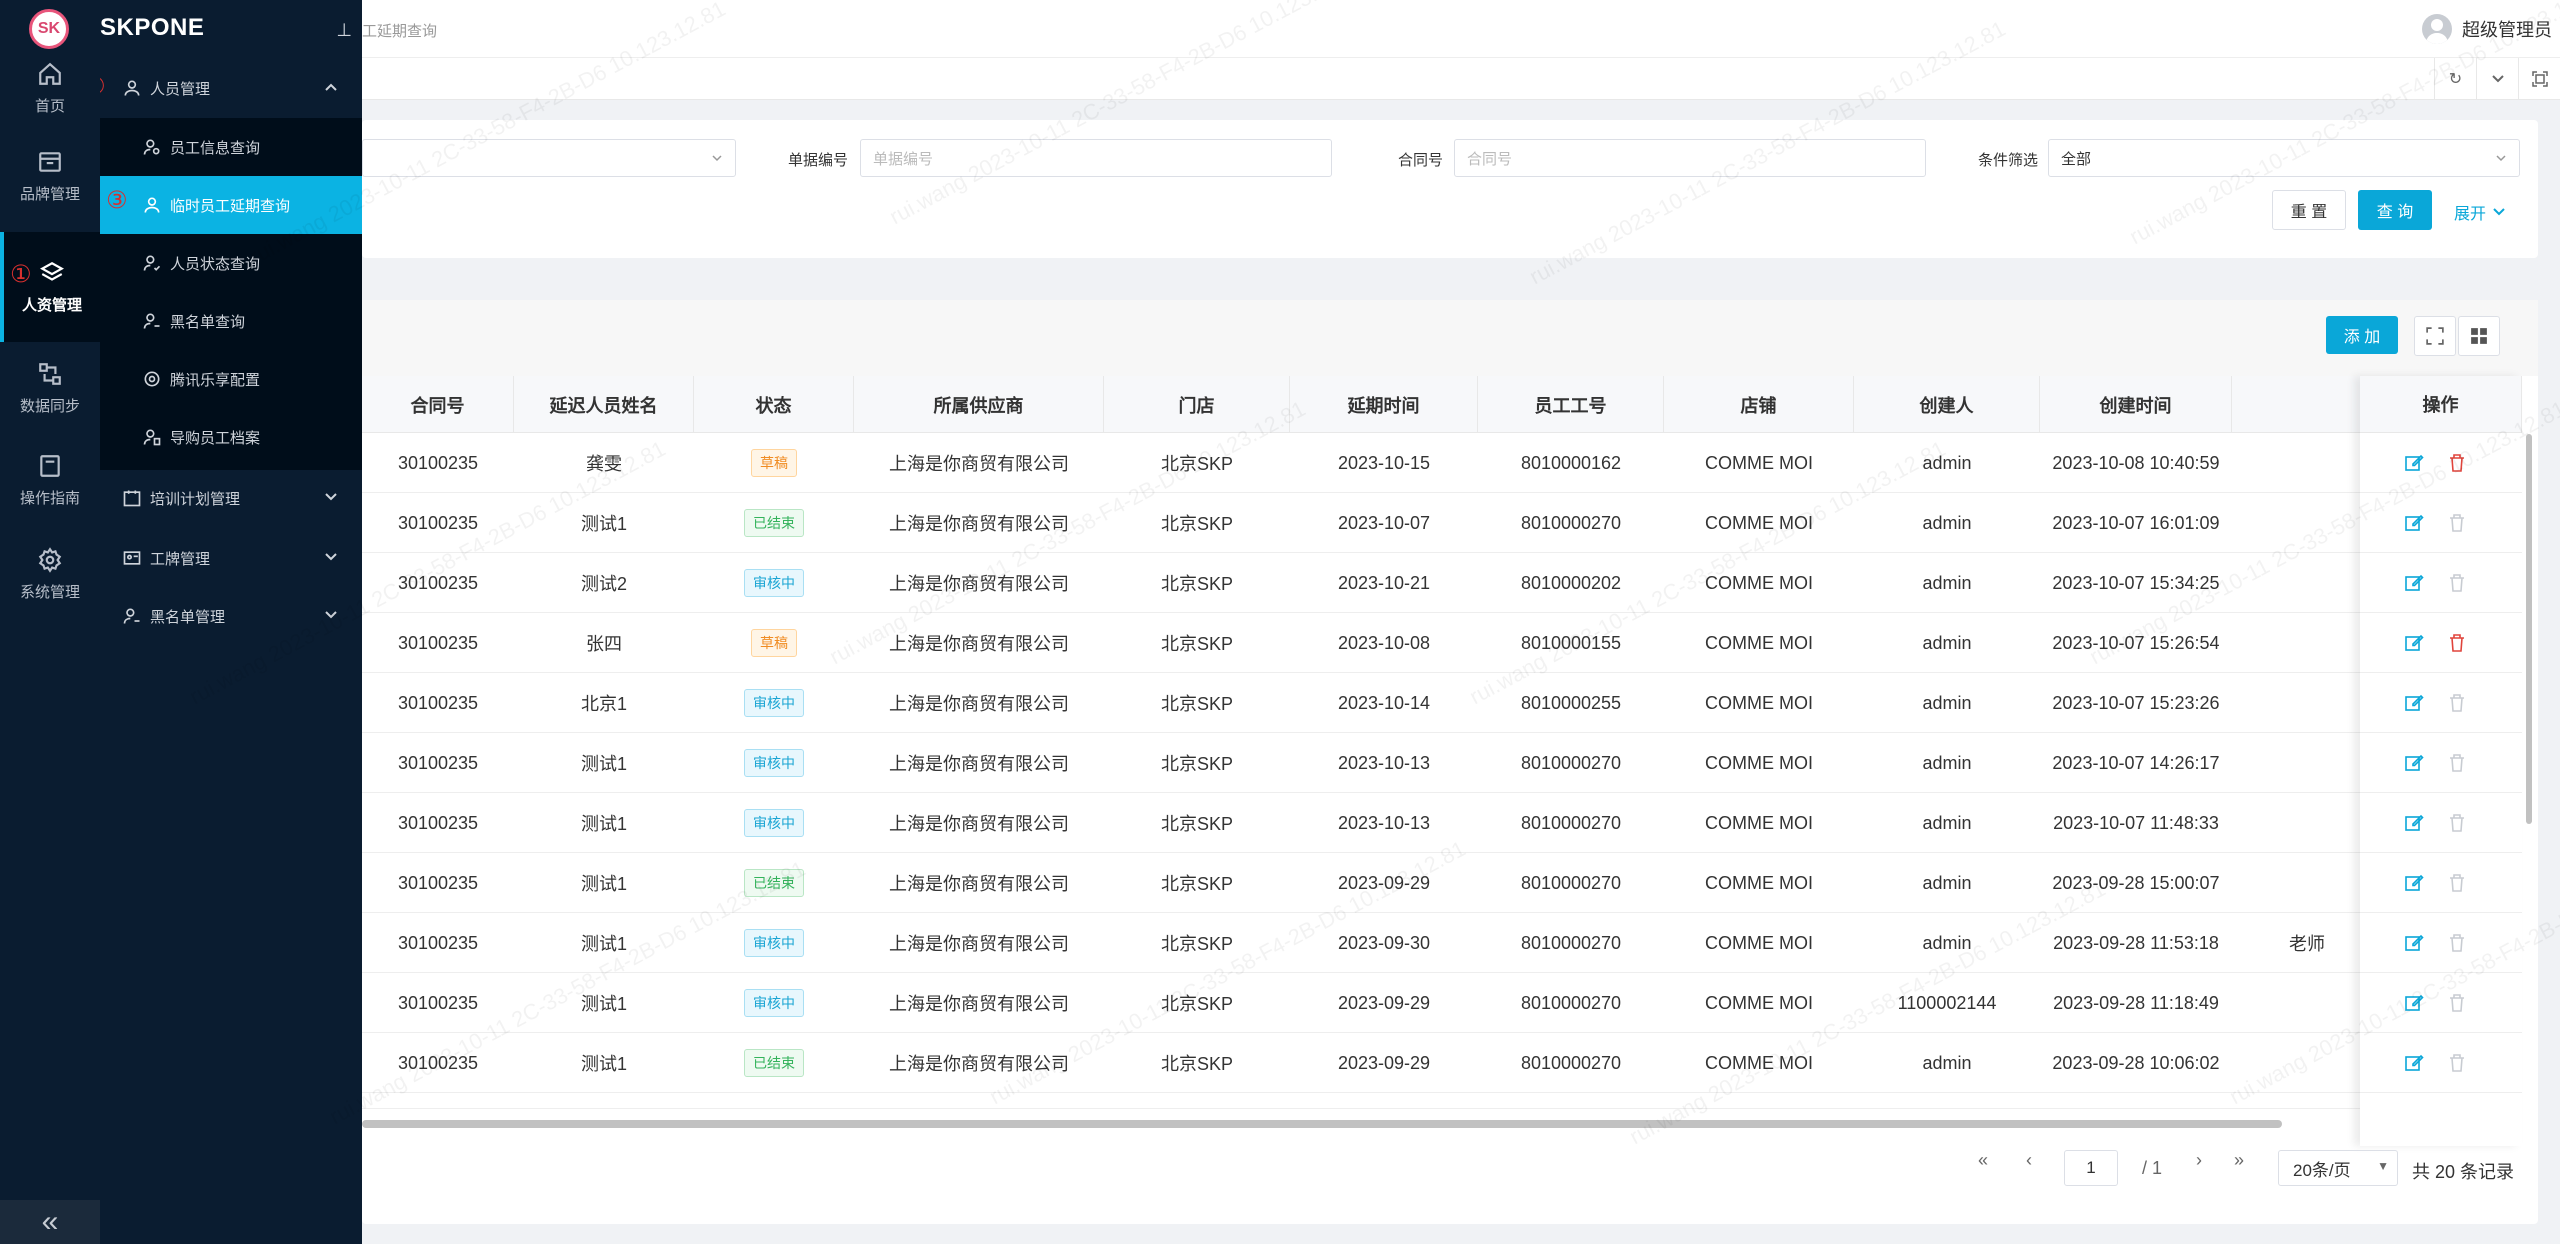  Describe the element at coordinates (223, 88) in the screenshot. I see `menu-group-personnel: ② 人员管理` at that location.